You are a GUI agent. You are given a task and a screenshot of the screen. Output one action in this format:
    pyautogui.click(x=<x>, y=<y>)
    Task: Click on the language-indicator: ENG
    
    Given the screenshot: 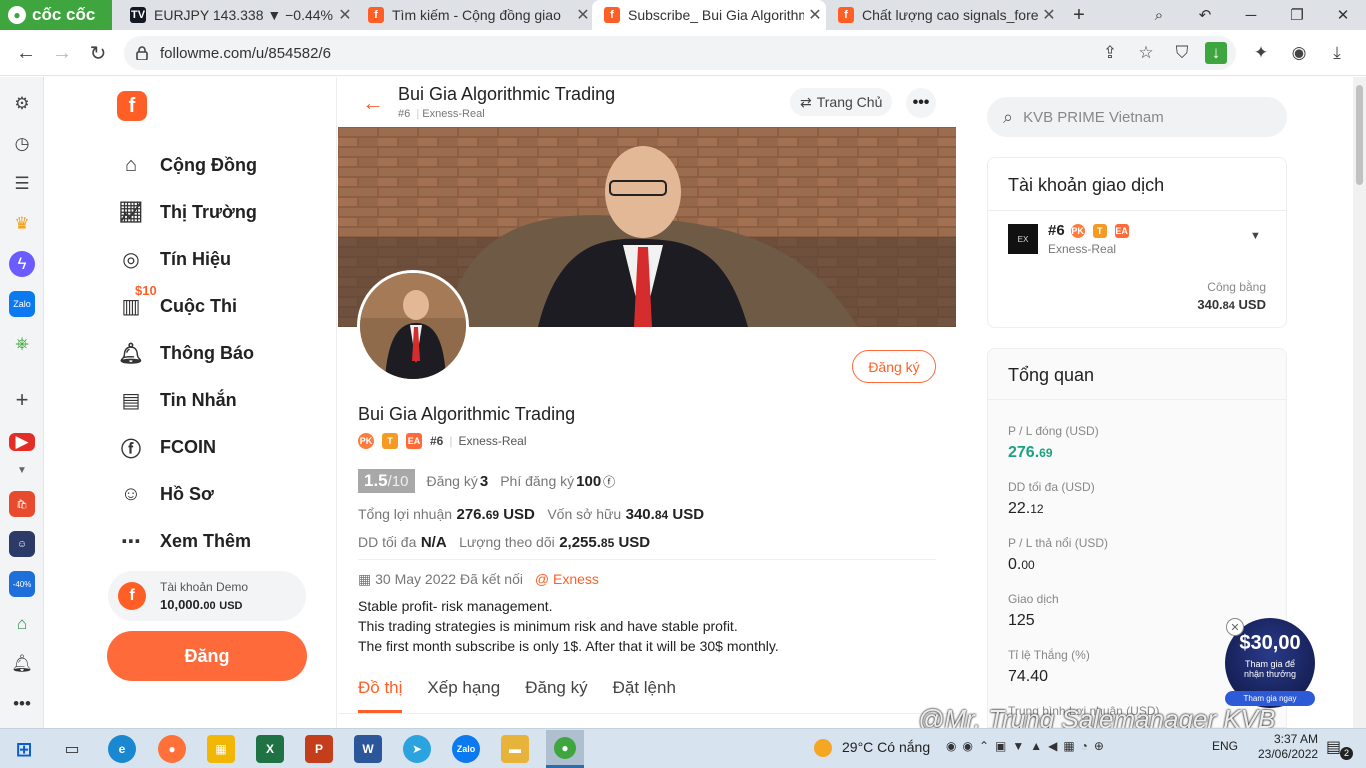 What is the action you would take?
    pyautogui.click(x=1225, y=746)
    